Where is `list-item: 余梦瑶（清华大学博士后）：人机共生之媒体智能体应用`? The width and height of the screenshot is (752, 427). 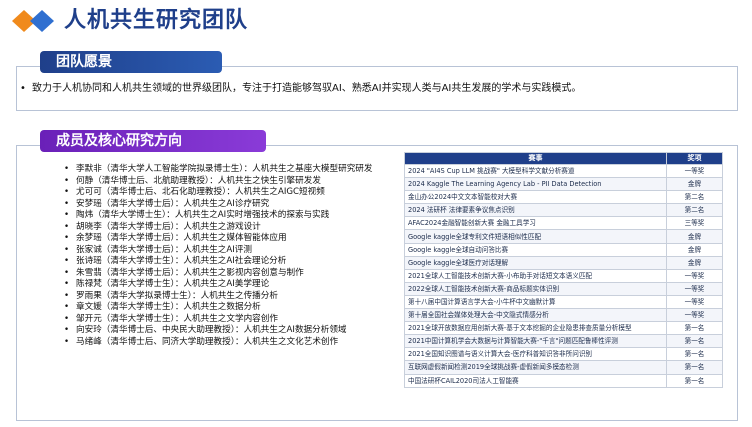 list-item: 余梦瑶（清华大学博士后）：人机共生之媒体智能体应用 is located at coordinates (235, 239).